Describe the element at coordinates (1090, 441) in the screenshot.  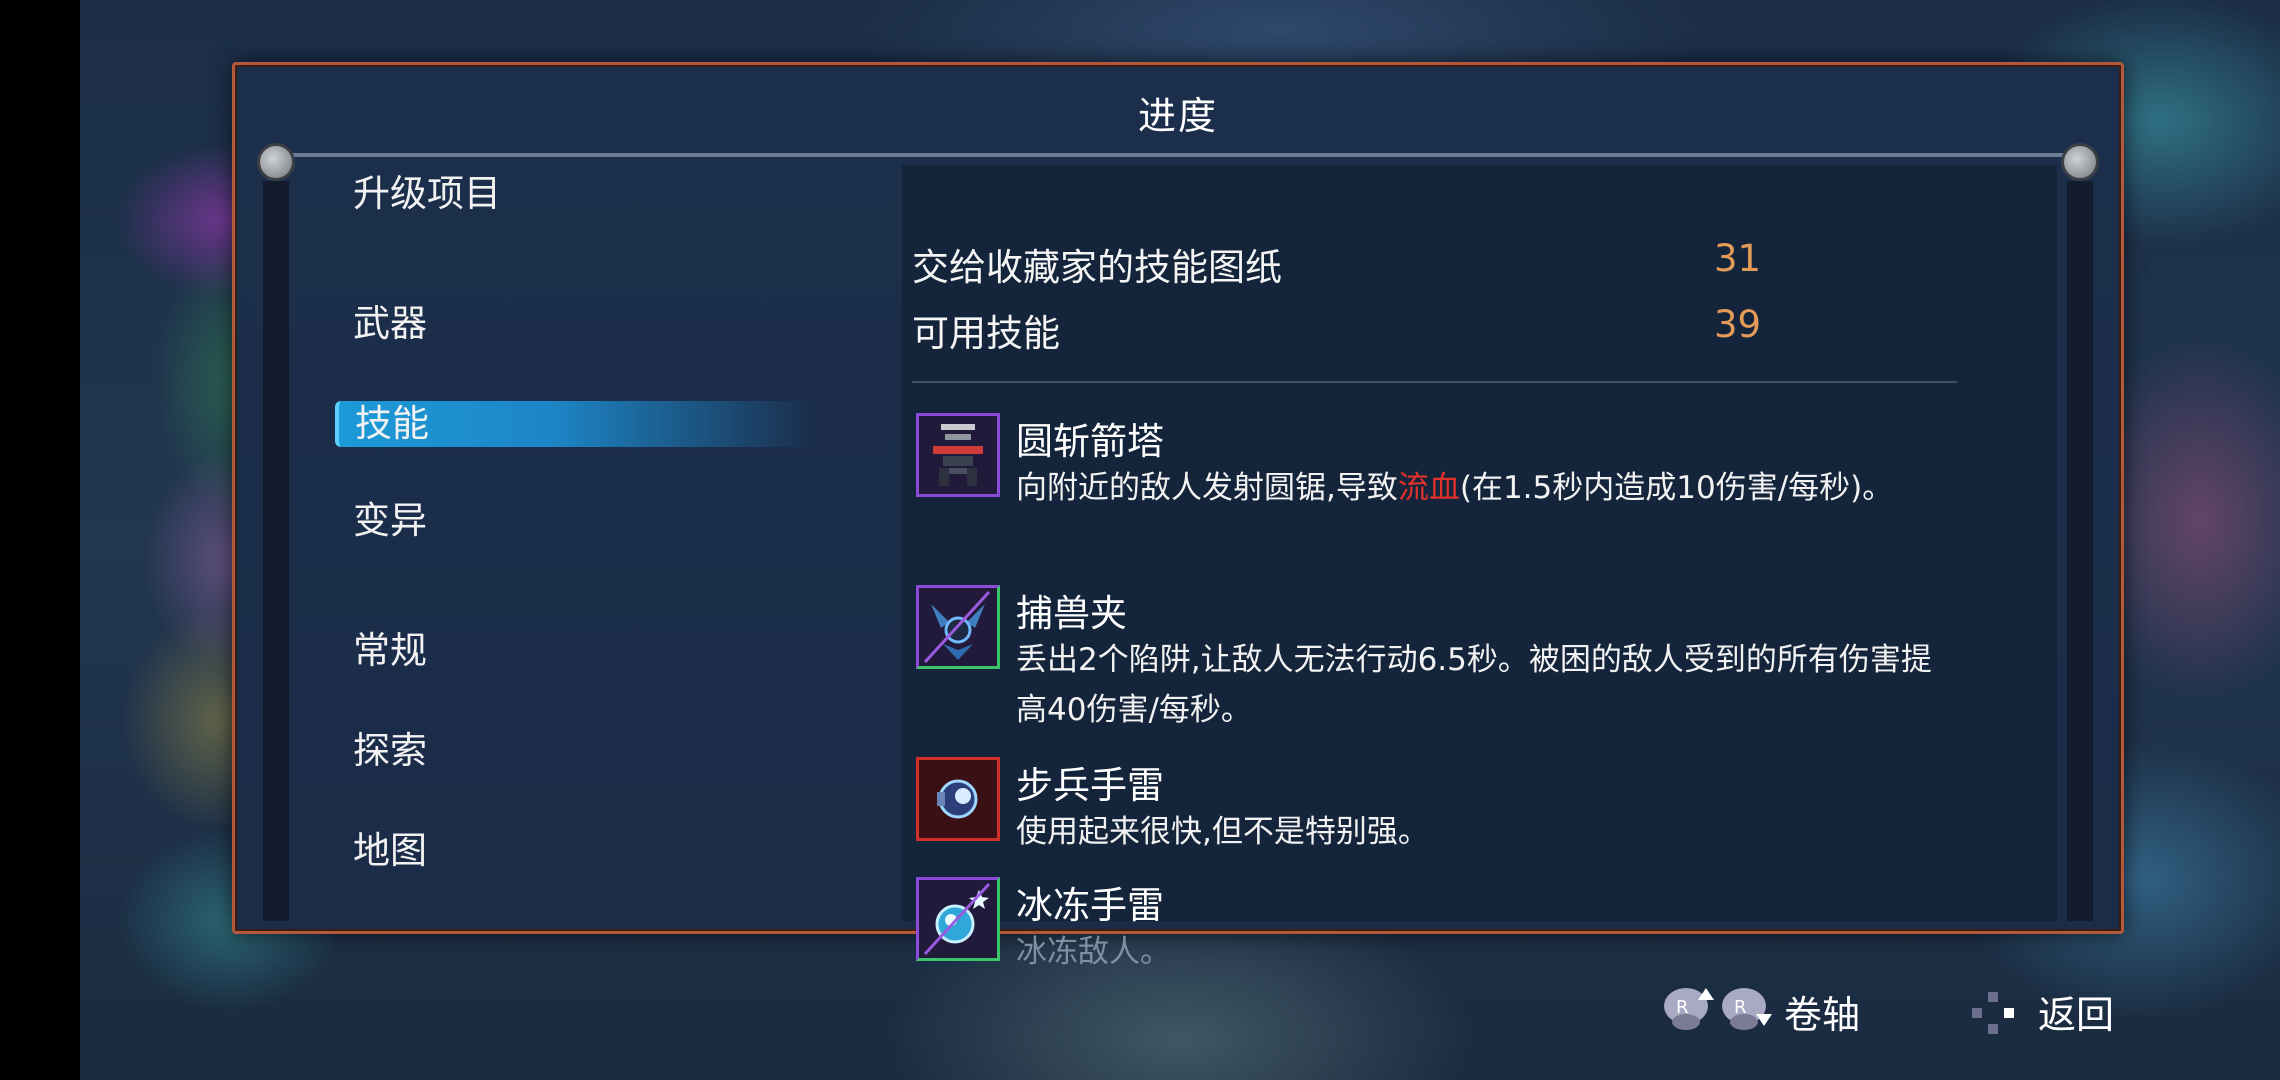
I see `skill-name: 圆斩箭塔` at that location.